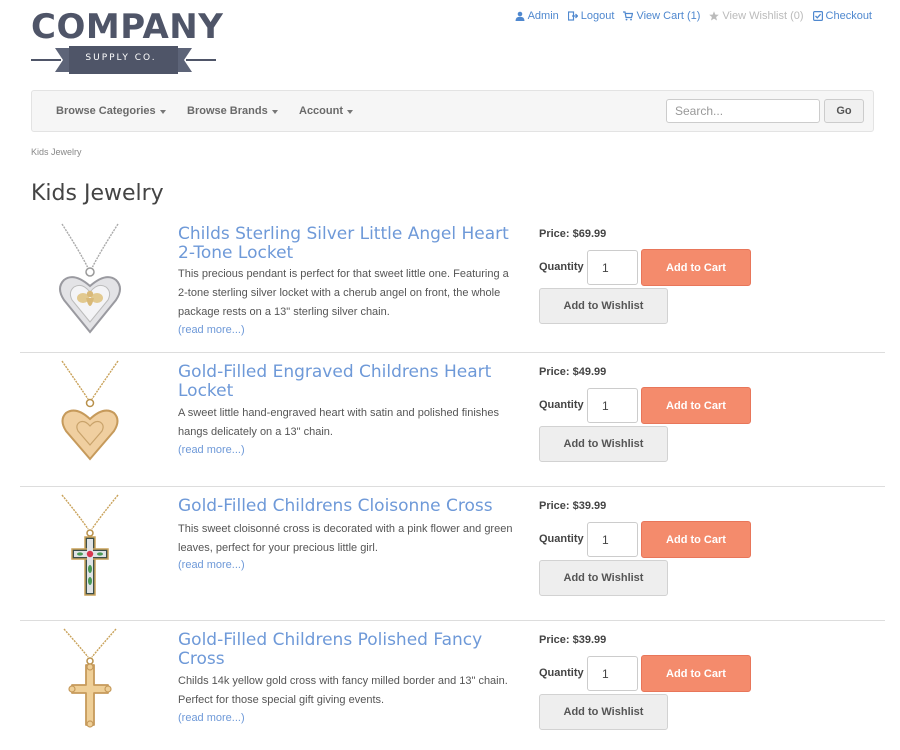 The image size is (900, 750). I want to click on account-label: Account, so click(321, 111).